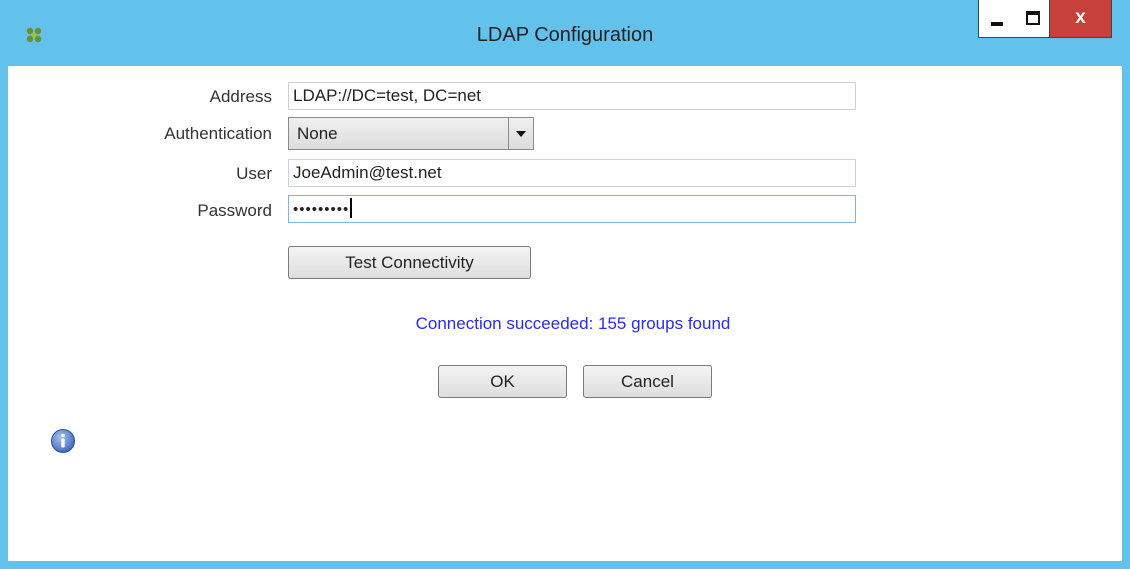 The image size is (1130, 569). I want to click on close-icon: x, so click(1080, 17).